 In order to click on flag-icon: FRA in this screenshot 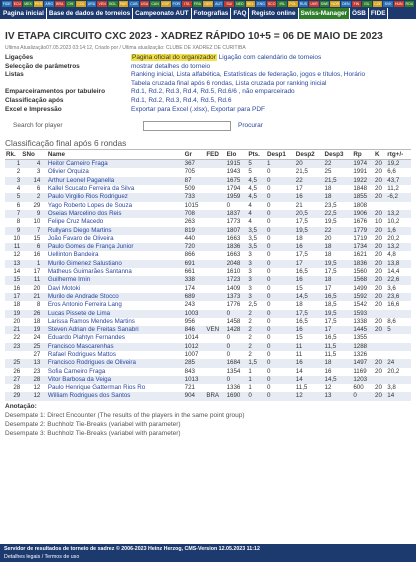, I will do `click(197, 4)`.